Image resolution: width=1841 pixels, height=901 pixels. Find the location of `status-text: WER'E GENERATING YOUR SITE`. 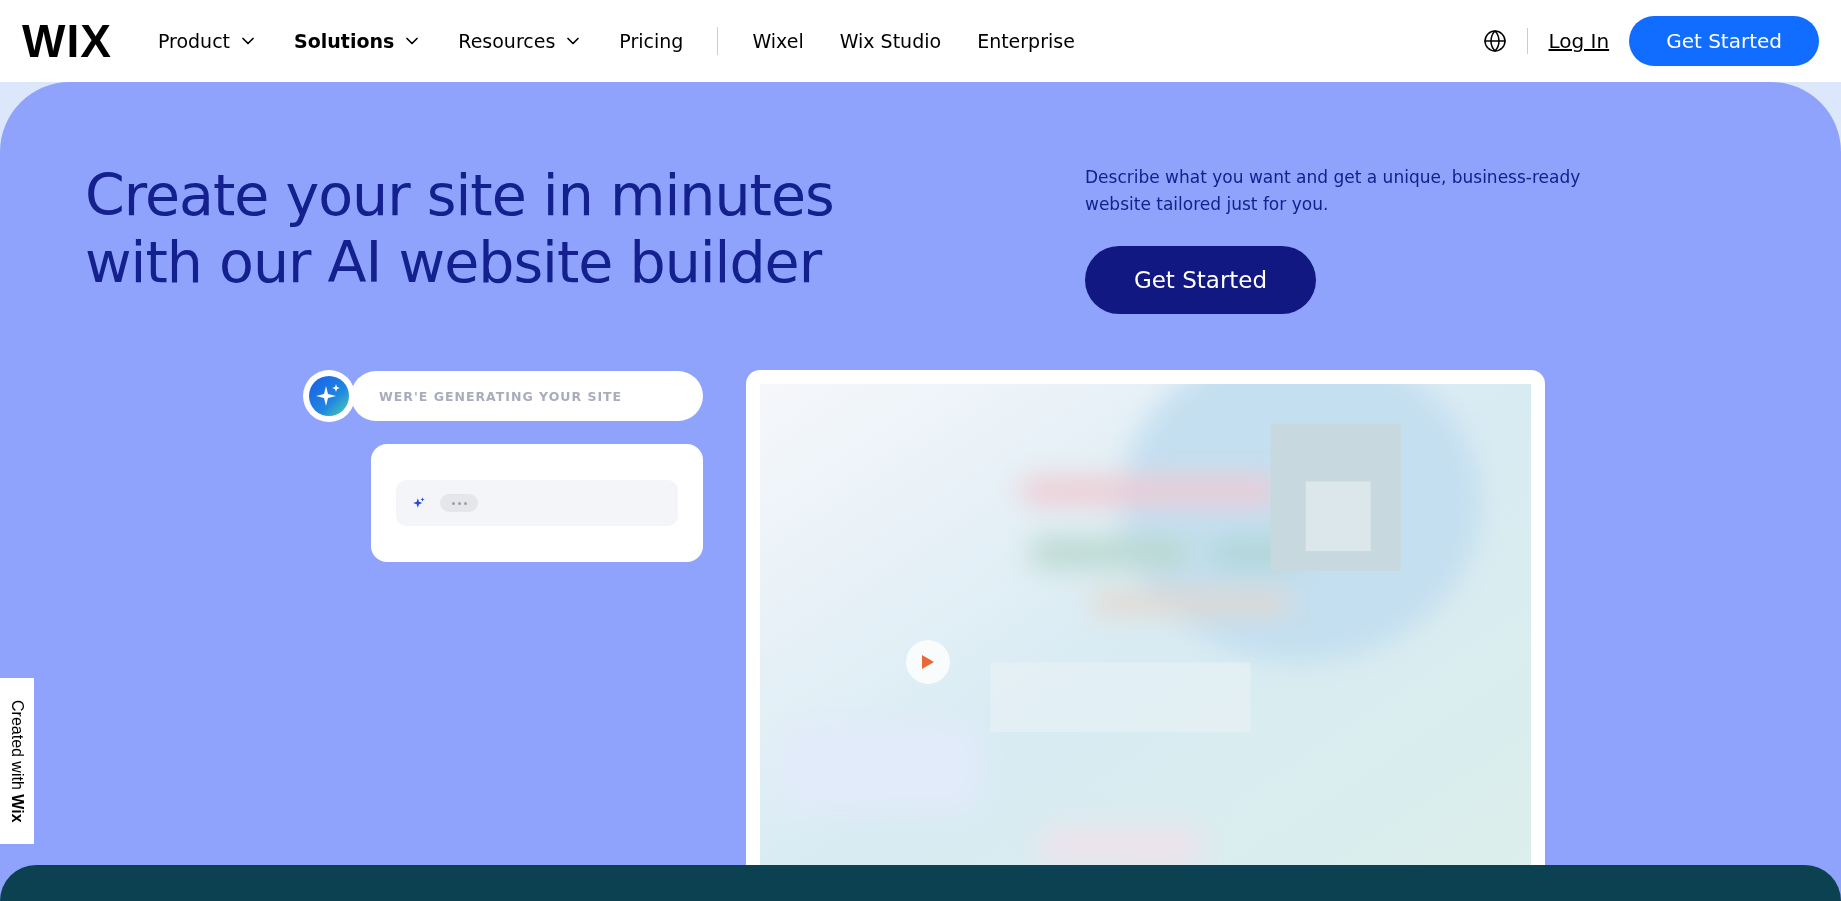

status-text: WER'E GENERATING YOUR SITE is located at coordinates (501, 396).